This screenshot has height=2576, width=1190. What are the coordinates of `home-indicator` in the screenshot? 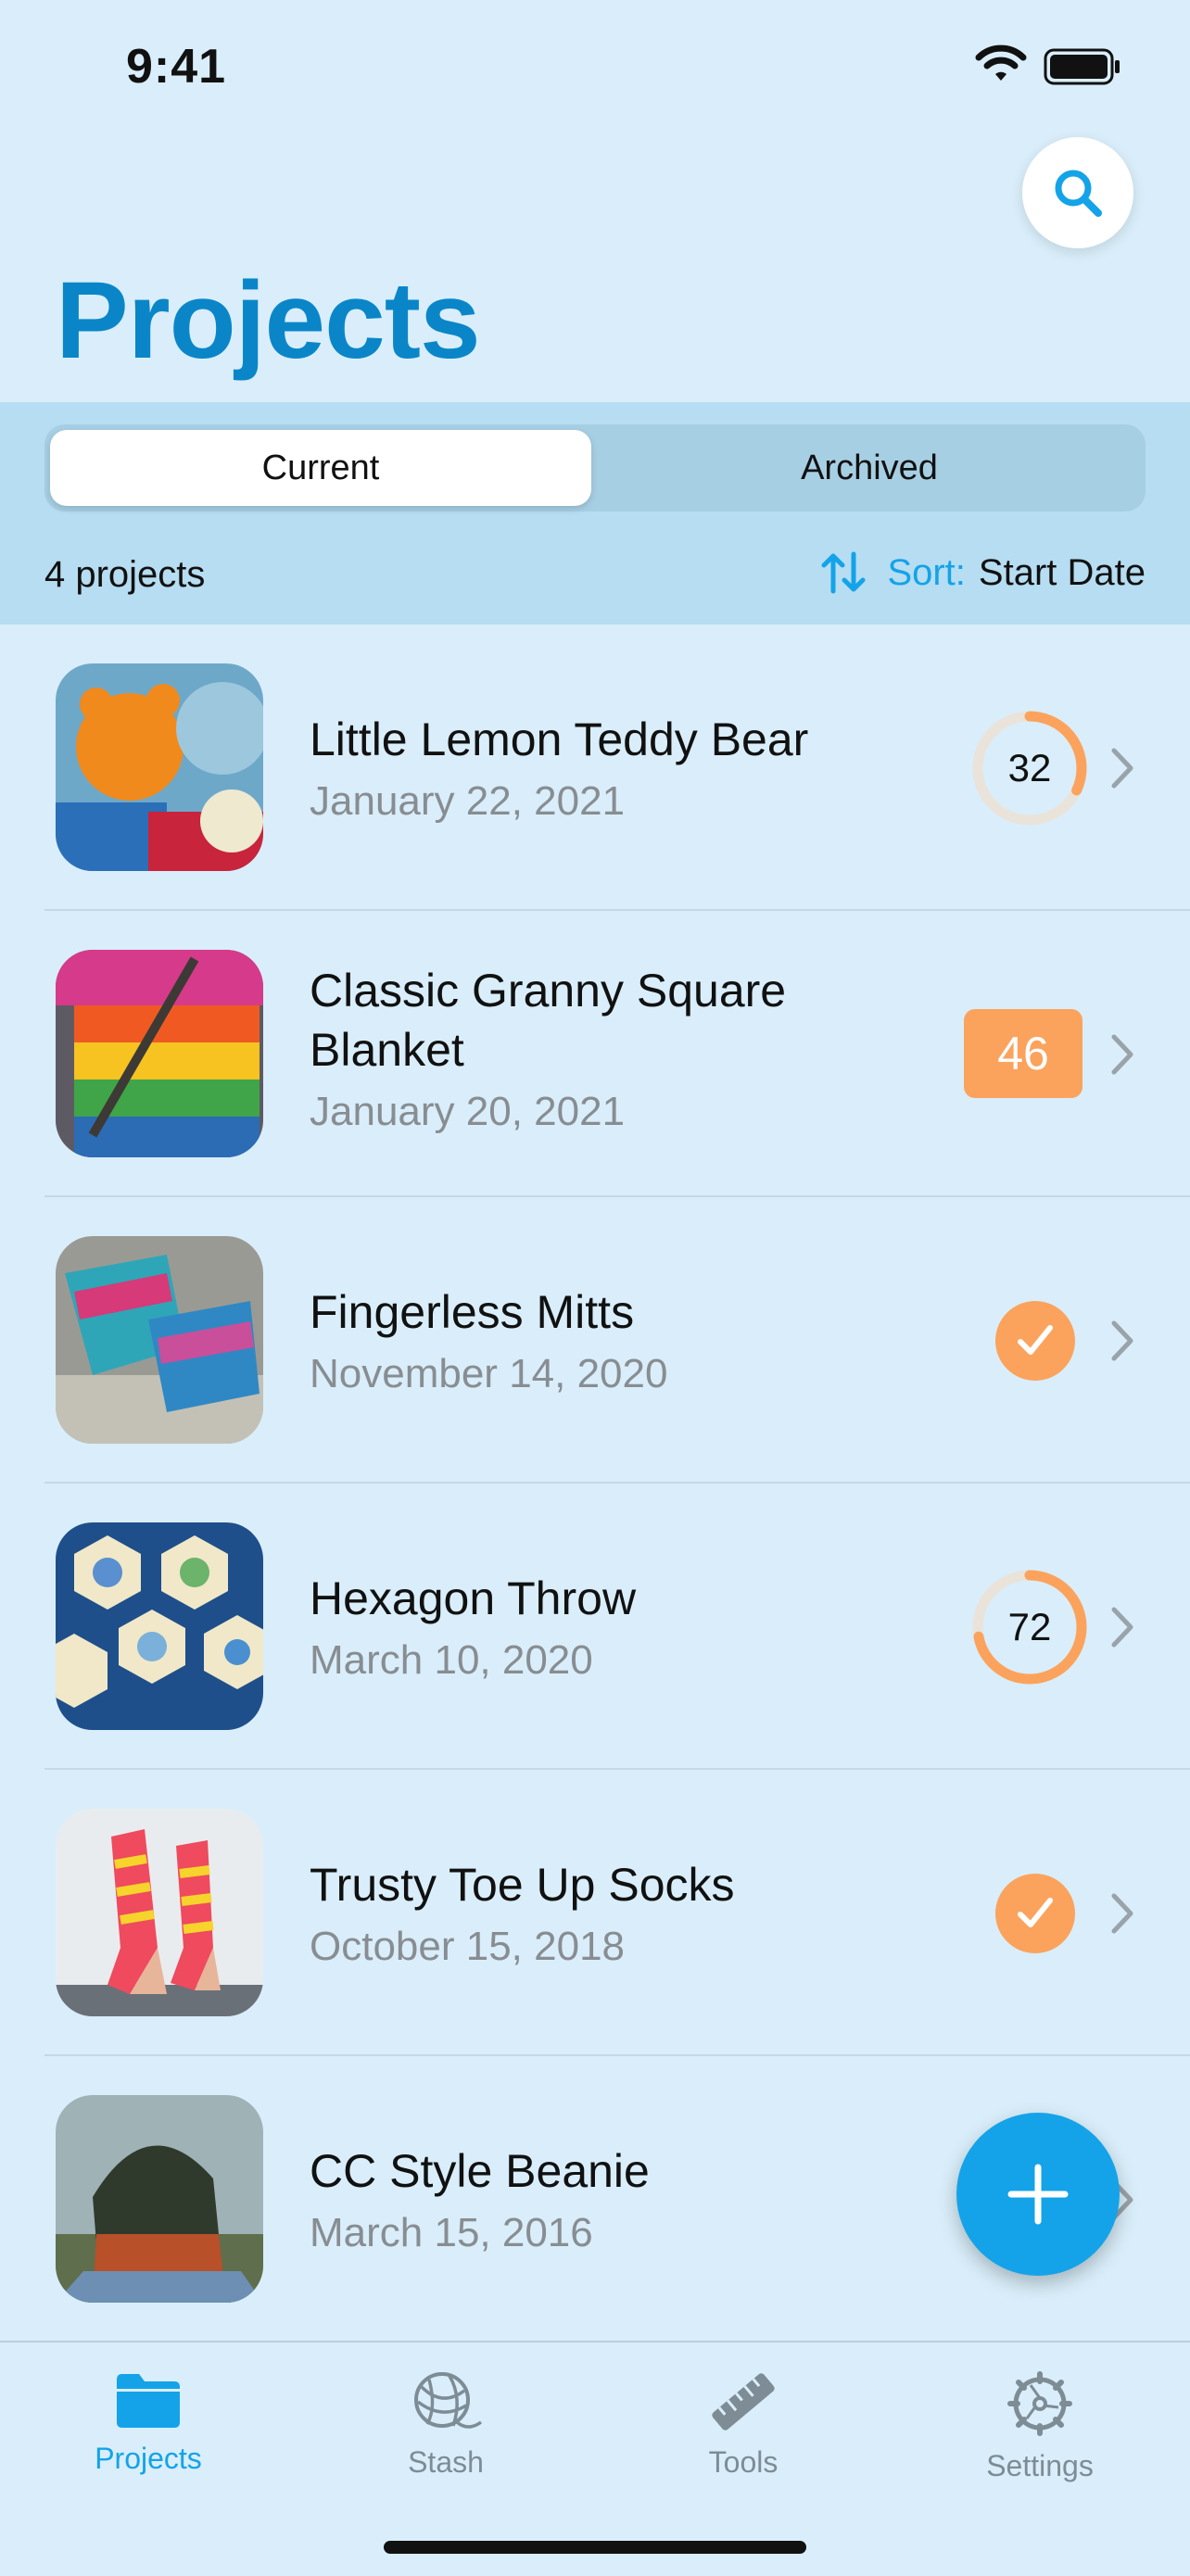 It's located at (595, 2548).